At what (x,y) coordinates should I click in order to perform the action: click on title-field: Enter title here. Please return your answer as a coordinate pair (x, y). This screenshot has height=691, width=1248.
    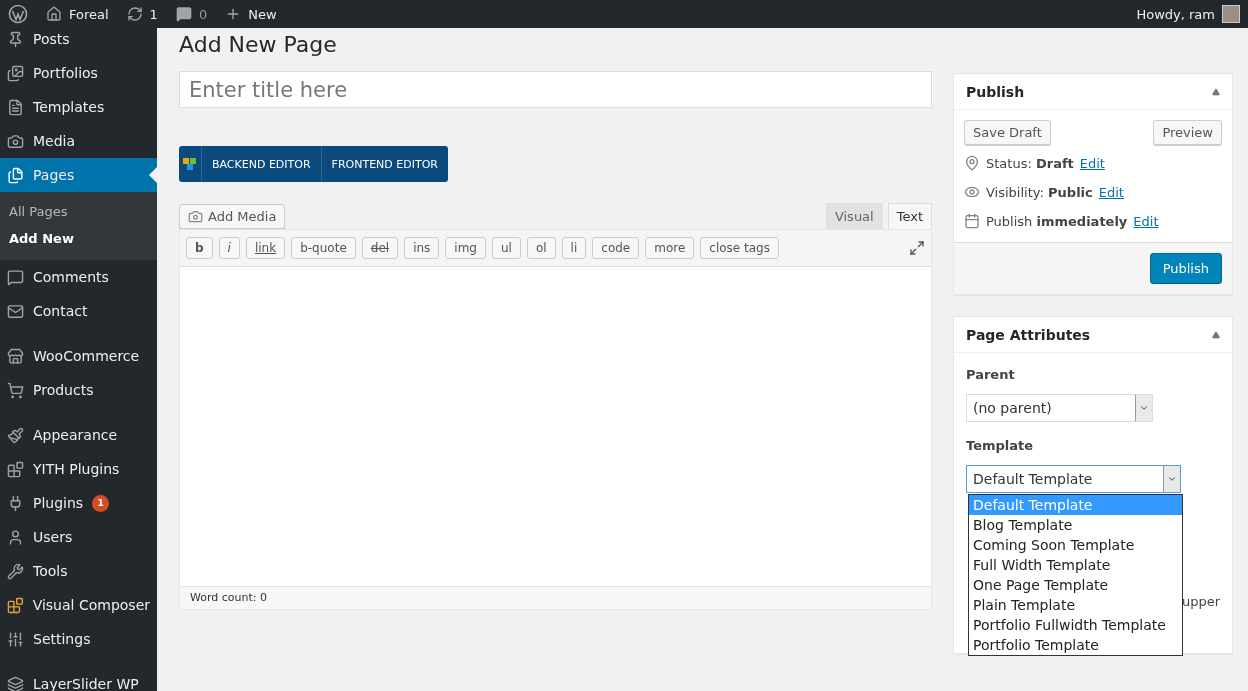
    Looking at the image, I should click on (555, 89).